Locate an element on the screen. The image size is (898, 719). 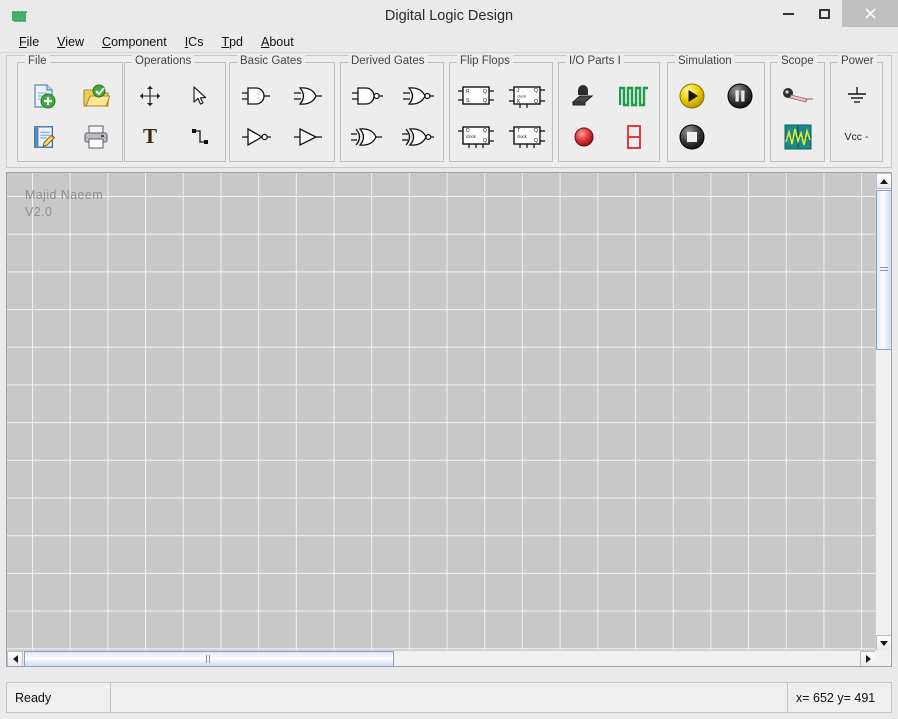
ground-icon is located at coordinates (857, 96).